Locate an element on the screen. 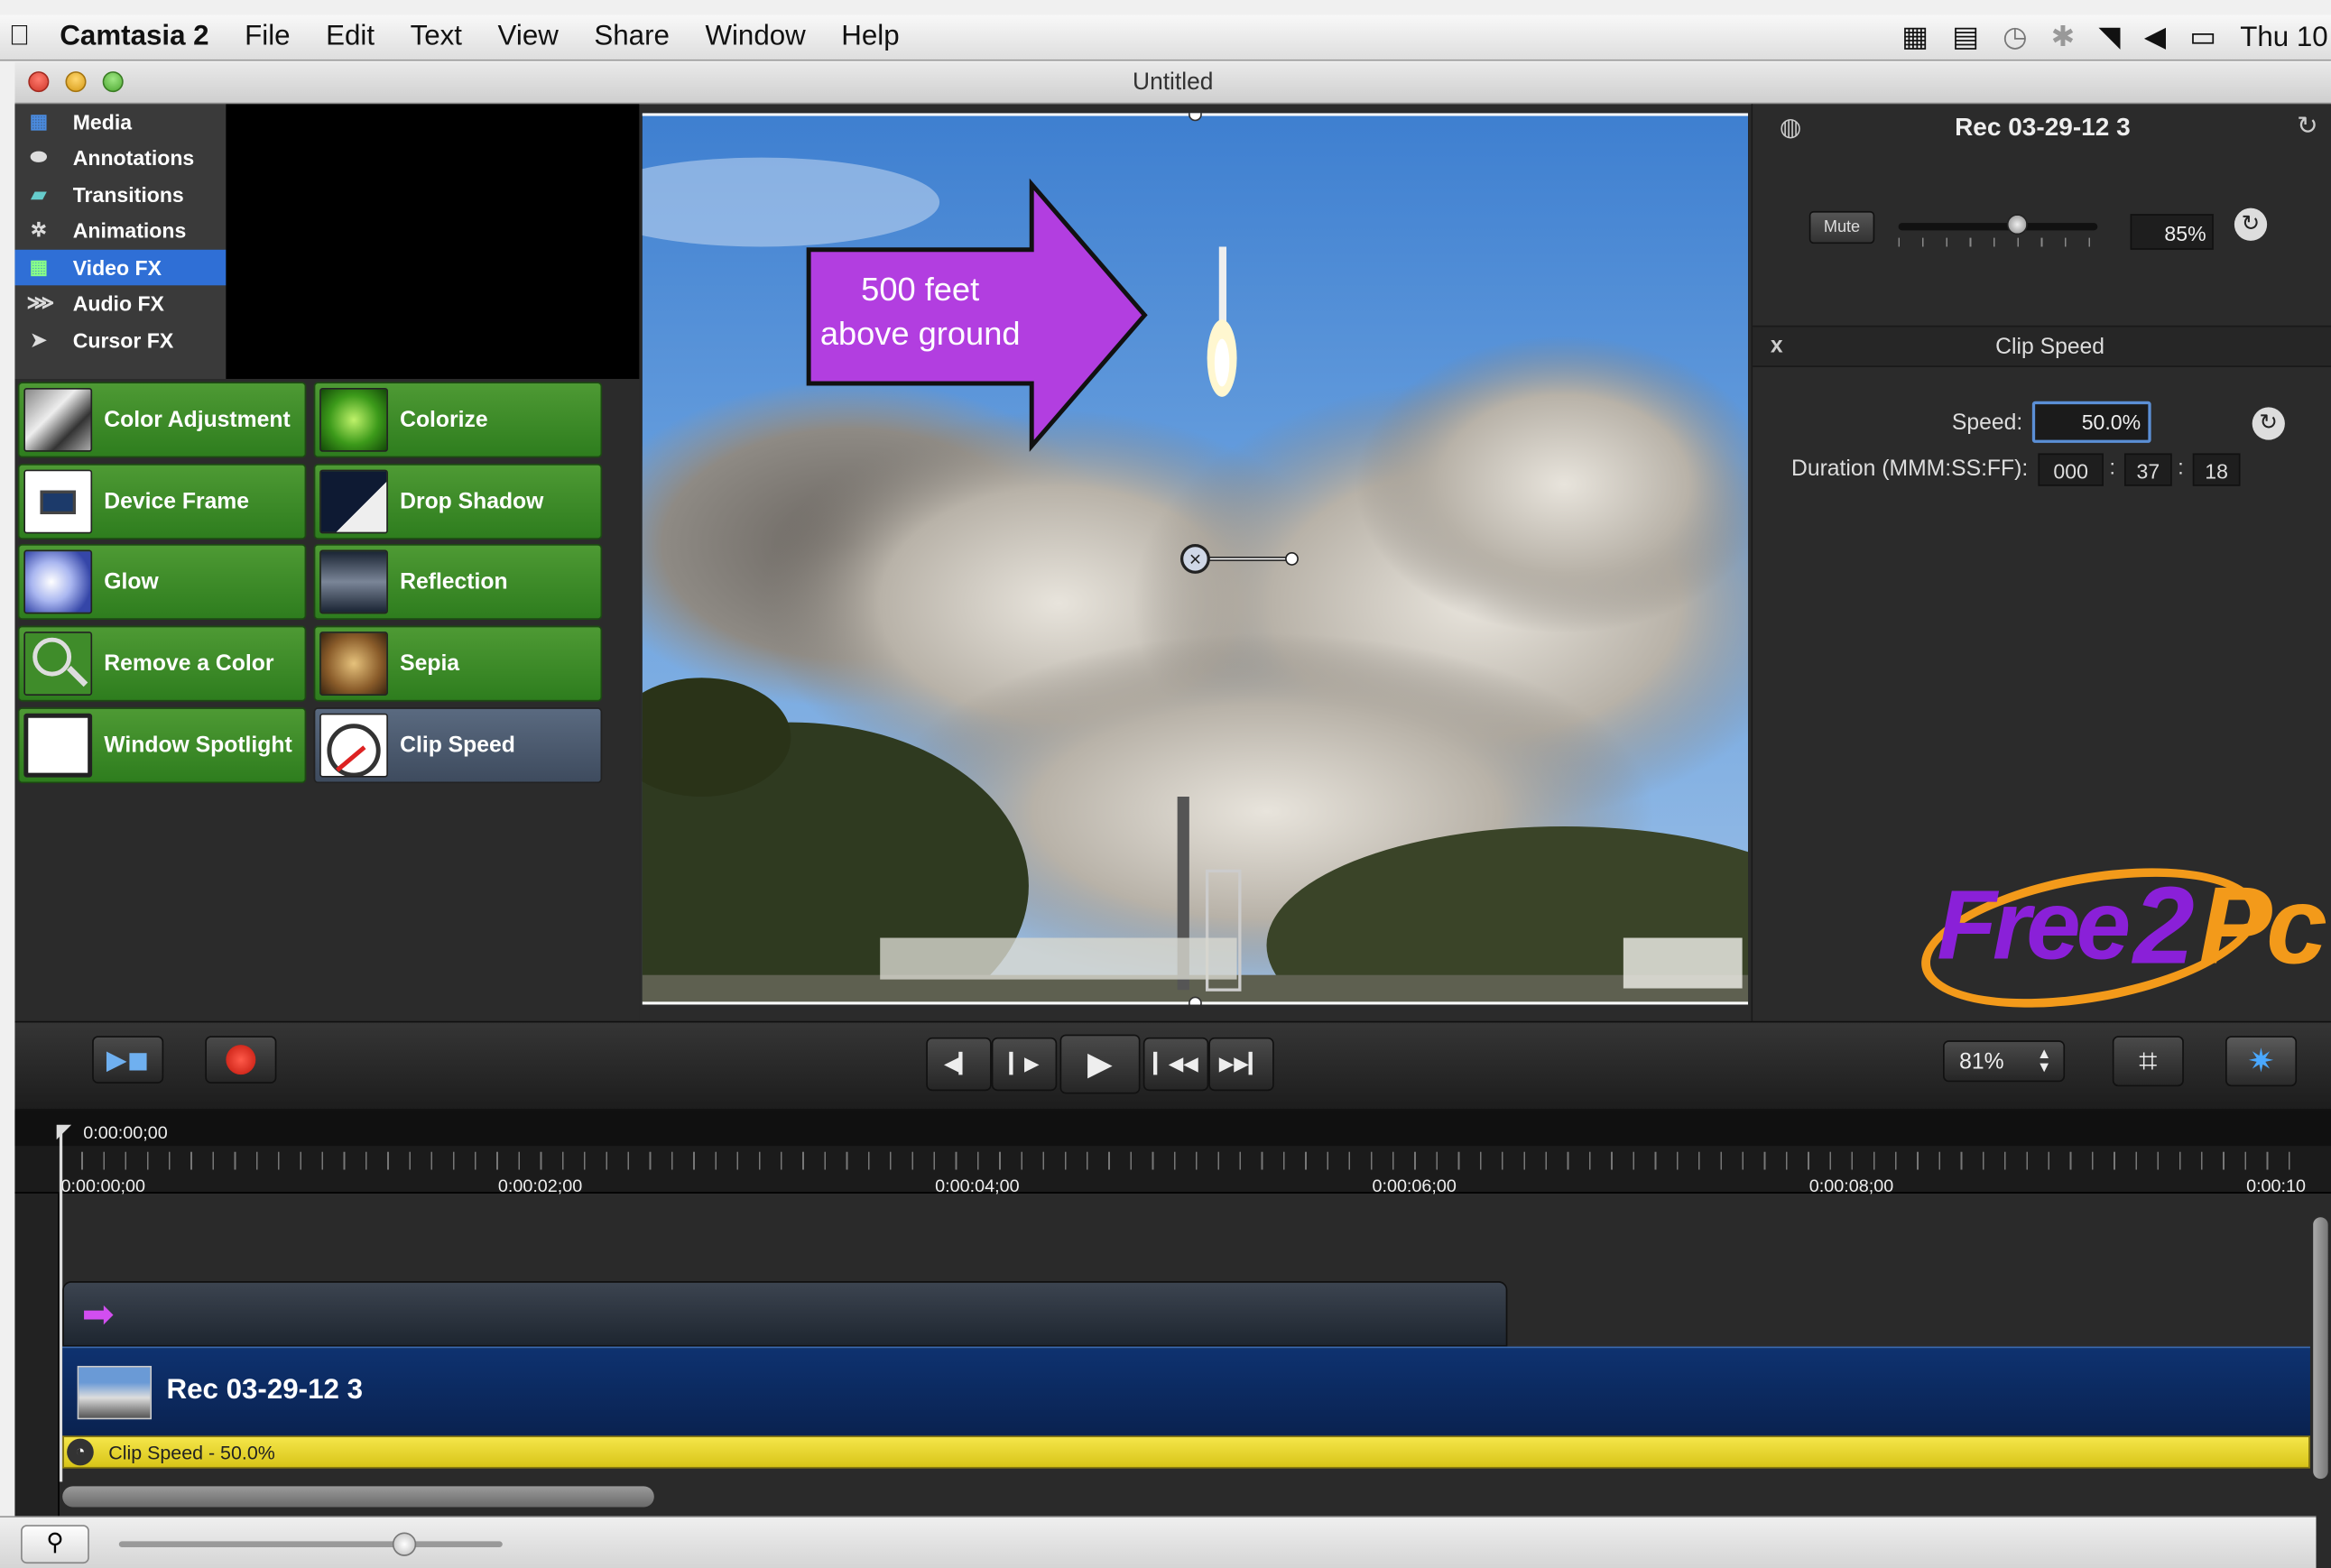 The height and width of the screenshot is (1568, 2331). gear-icon: ✲ is located at coordinates (38, 229).